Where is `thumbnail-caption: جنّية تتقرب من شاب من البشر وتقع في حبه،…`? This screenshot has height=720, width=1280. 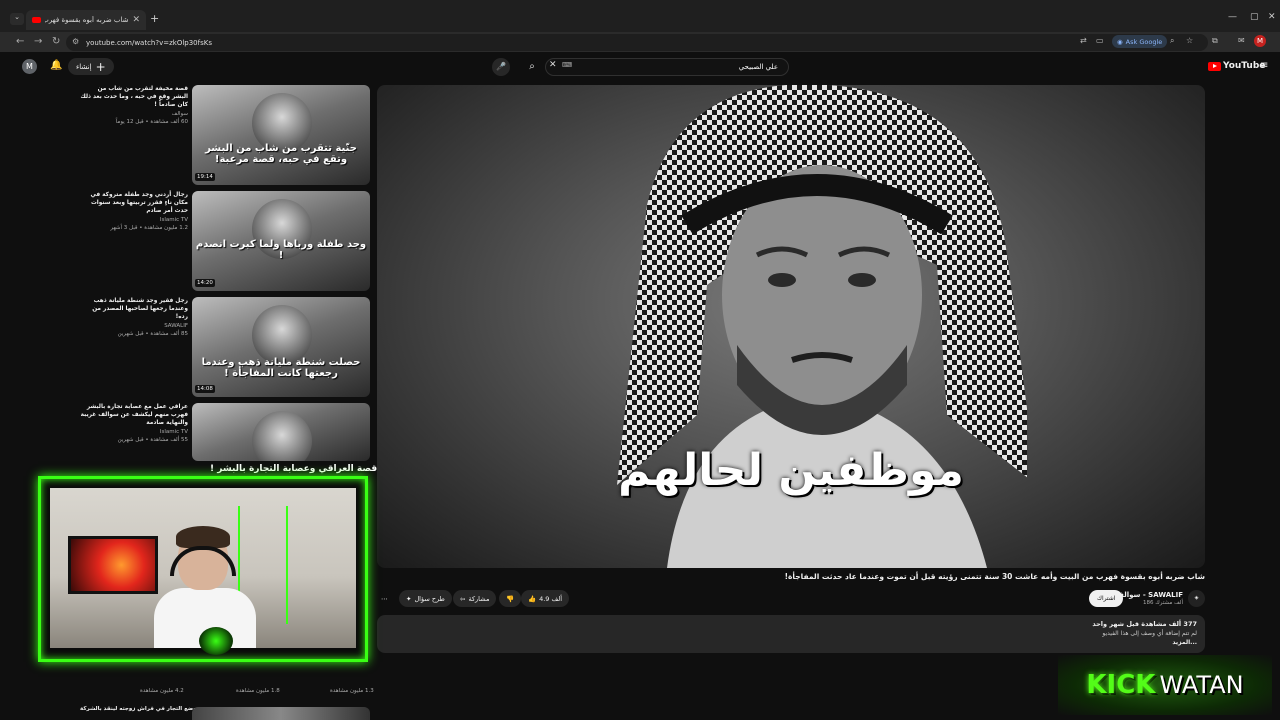
thumbnail-caption: جنّية تتقرب من شاب من البشر وتقع في حبه،… is located at coordinates (281, 154).